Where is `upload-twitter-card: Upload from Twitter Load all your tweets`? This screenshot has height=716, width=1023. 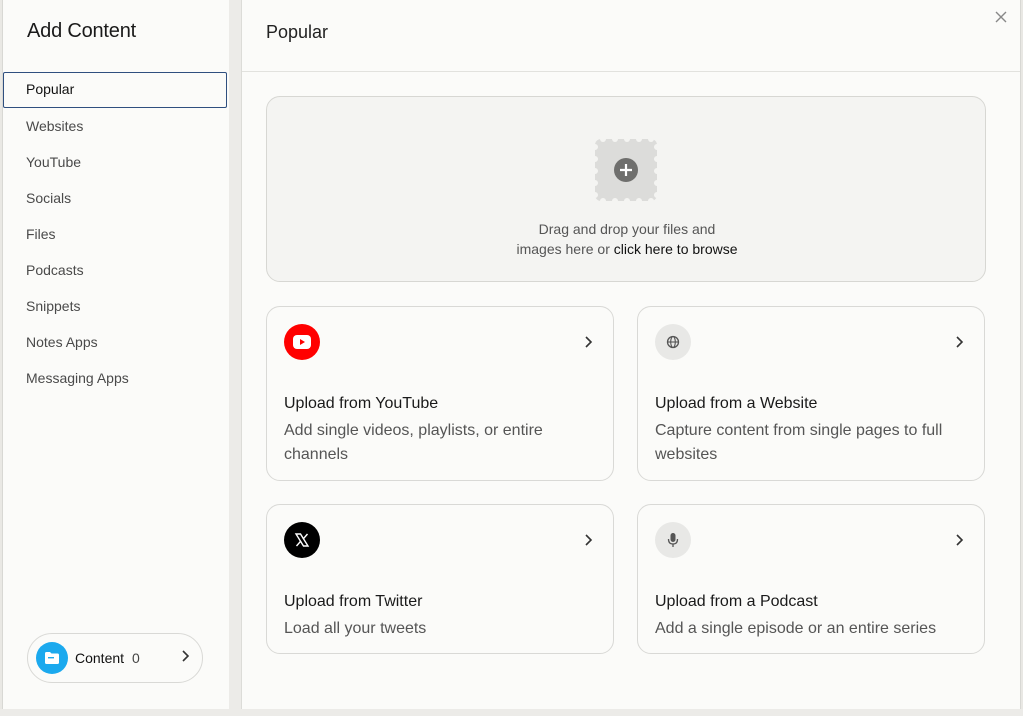
upload-twitter-card: Upload from Twitter Load all your tweets is located at coordinates (440, 579).